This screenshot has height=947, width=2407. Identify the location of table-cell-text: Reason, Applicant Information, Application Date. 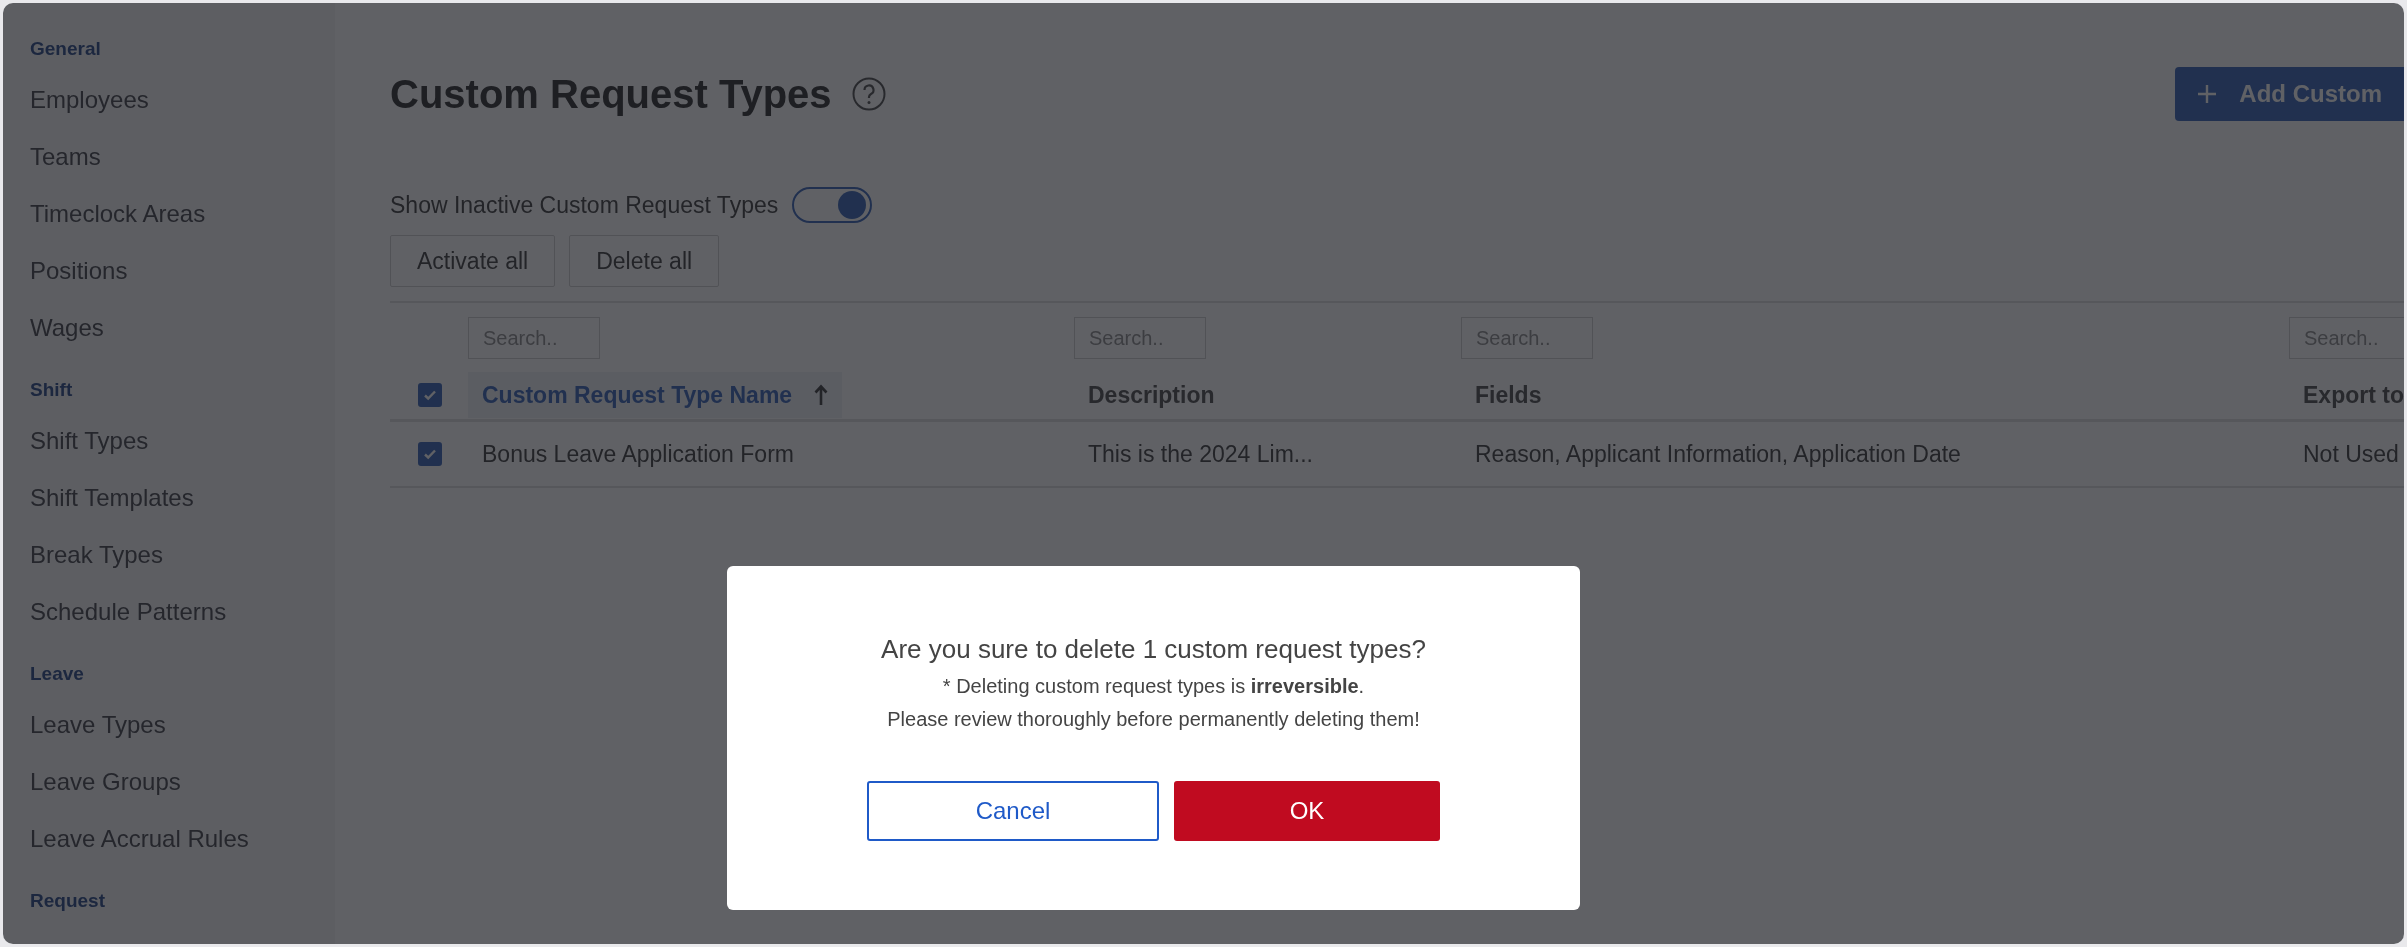
(1717, 454).